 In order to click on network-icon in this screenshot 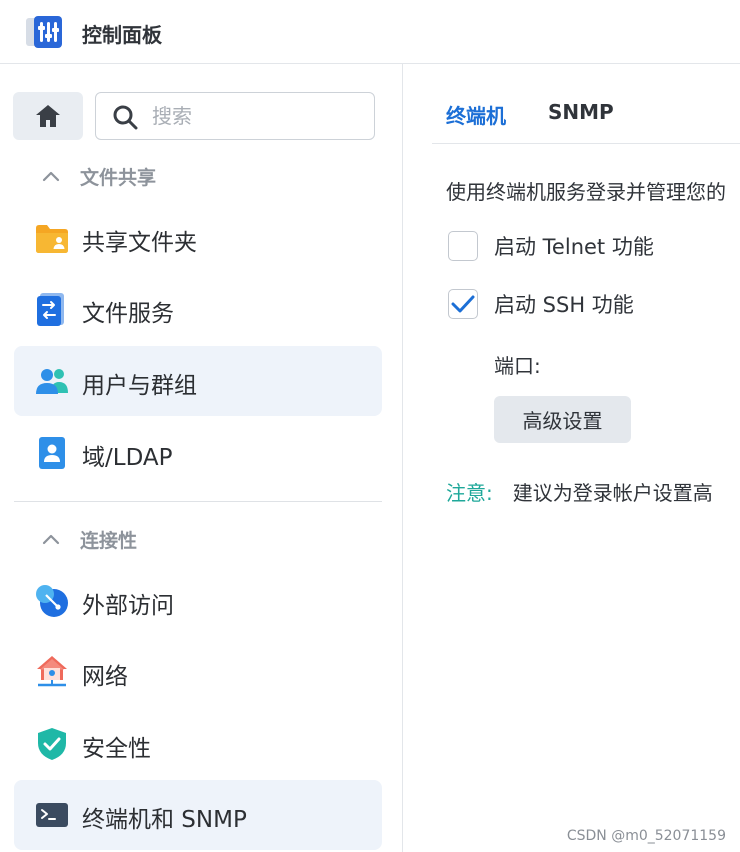, I will do `click(52, 671)`.